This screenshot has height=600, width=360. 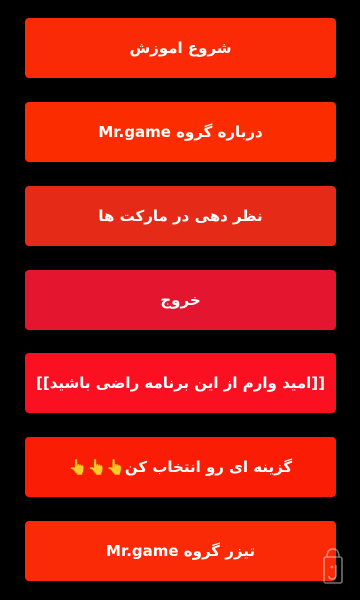 I want to click on group-teaser-button: تیزر گروه Mr.game, so click(x=180, y=551).